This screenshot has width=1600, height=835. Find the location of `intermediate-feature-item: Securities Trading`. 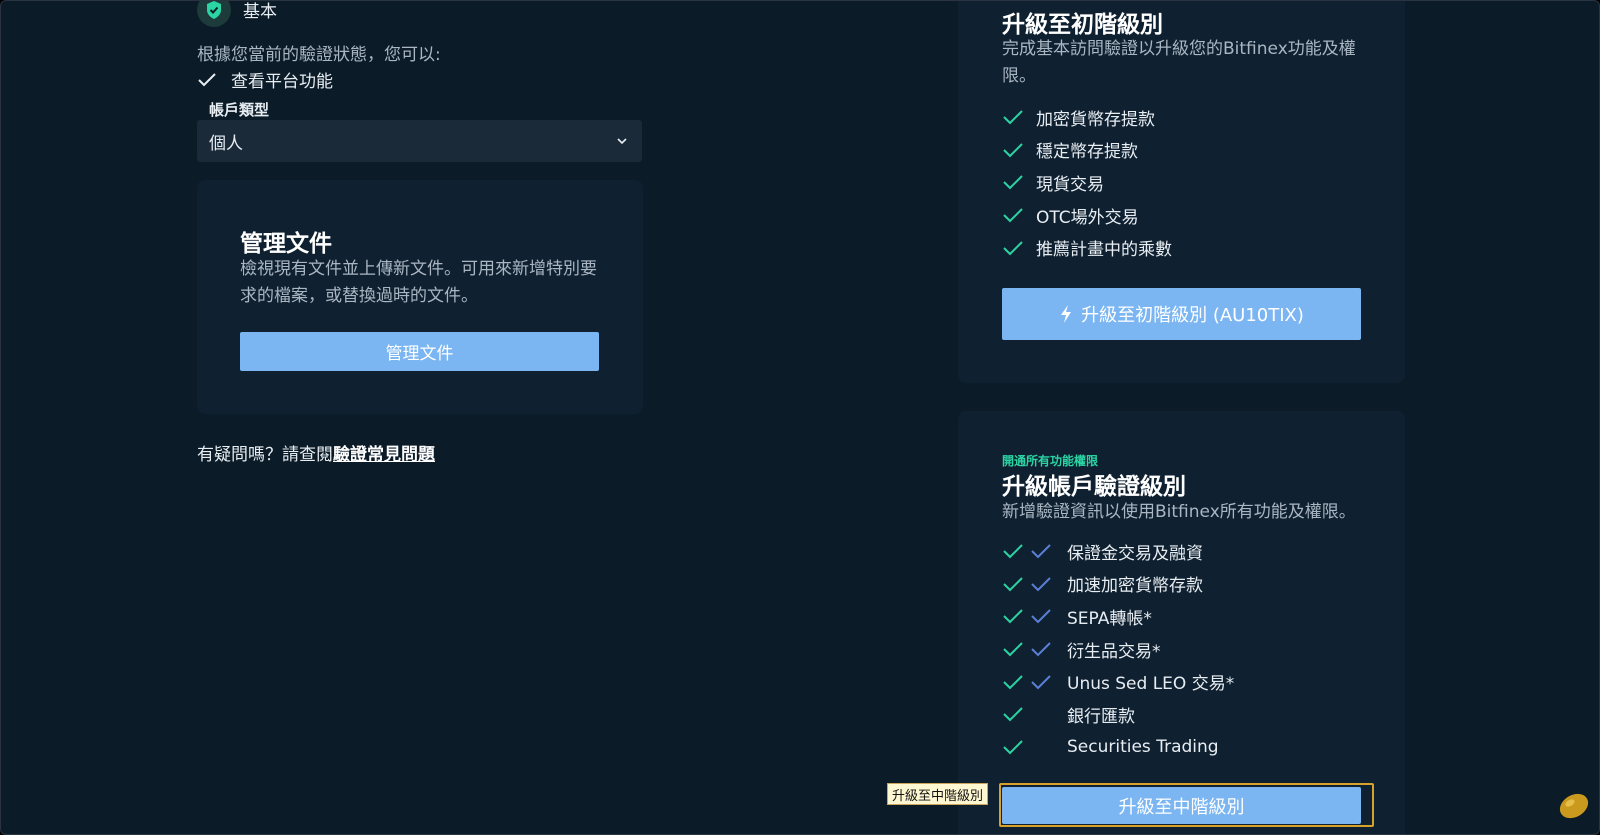

intermediate-feature-item: Securities Trading is located at coordinates (1118, 747).